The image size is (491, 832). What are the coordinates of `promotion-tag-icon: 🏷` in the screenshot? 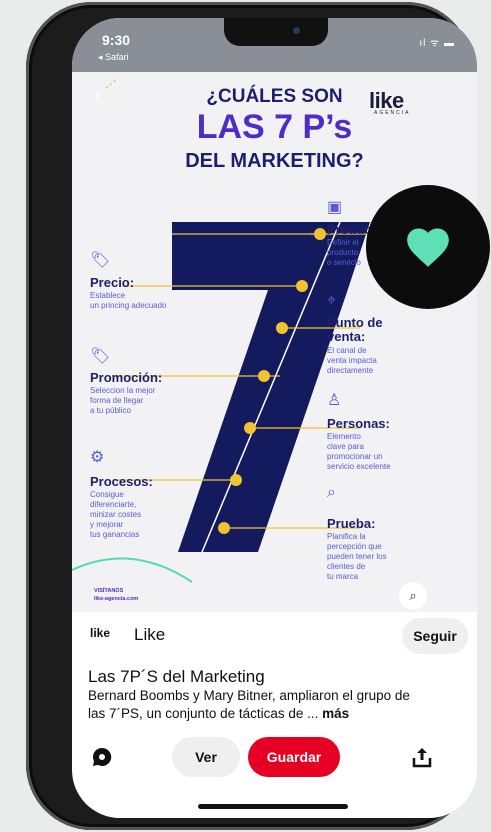 It's located at (100, 356).